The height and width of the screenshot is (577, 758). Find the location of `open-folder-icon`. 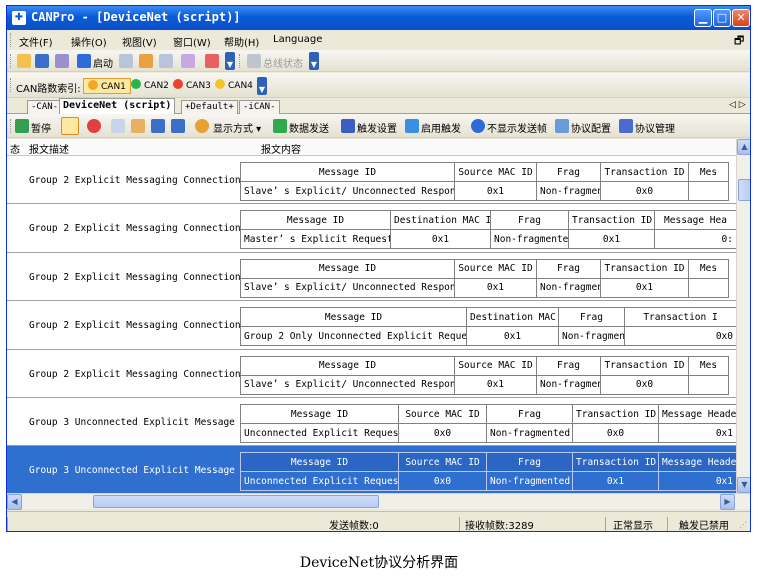

open-folder-icon is located at coordinates (24, 61).